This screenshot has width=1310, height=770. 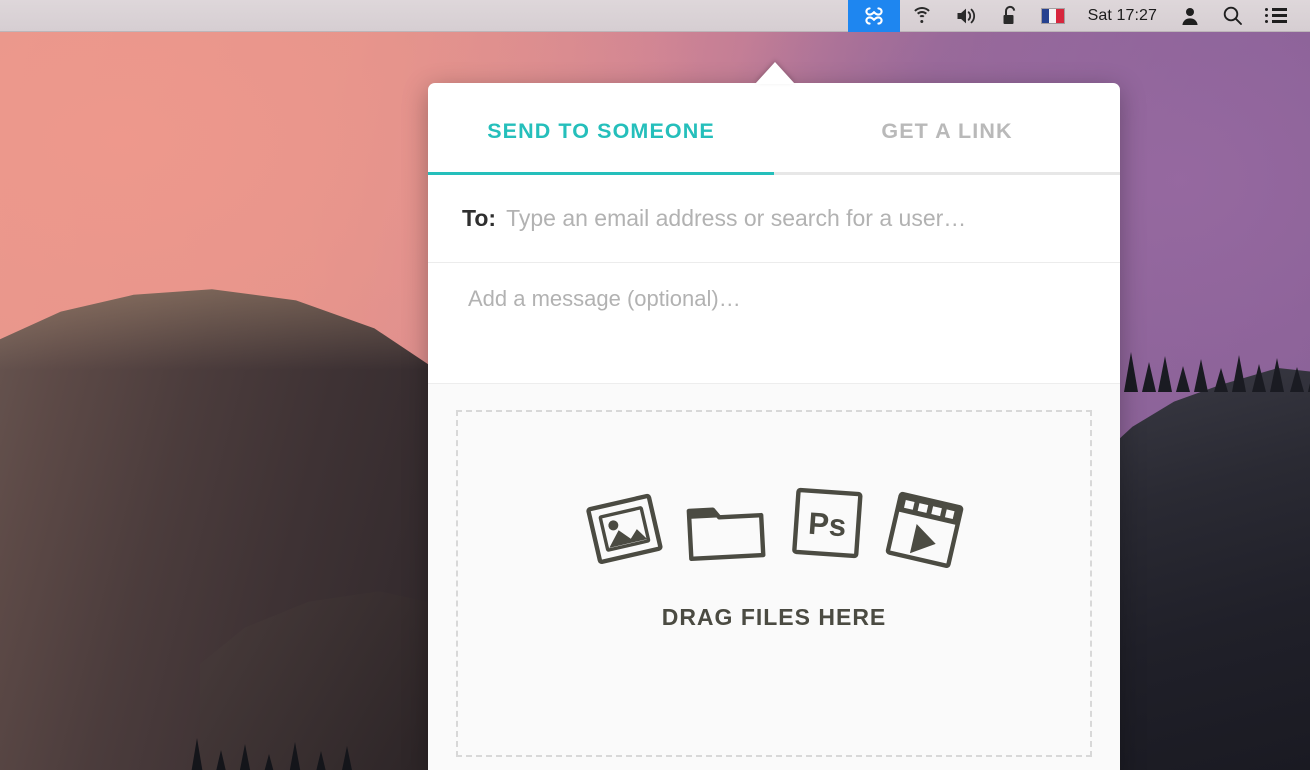 I want to click on scissors-icon, so click(x=873, y=15).